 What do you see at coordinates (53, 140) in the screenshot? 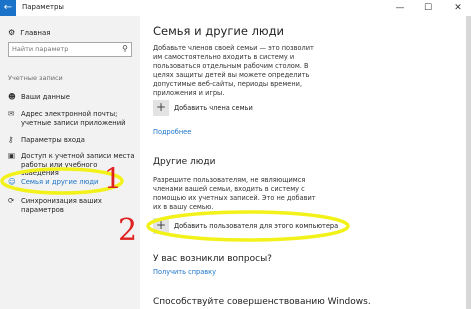
I see `sidebar-item-label: Параметры входа` at bounding box center [53, 140].